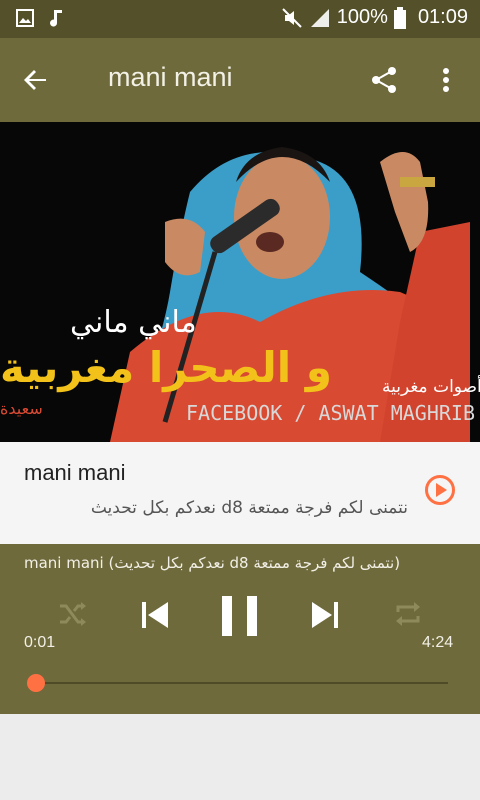 Image resolution: width=480 pixels, height=800 pixels. I want to click on status-right: 100% 01:09, so click(374, 17).